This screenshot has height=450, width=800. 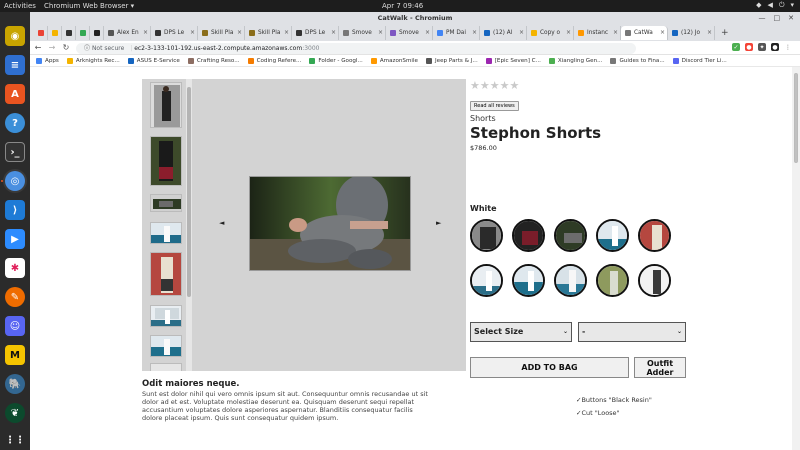 What do you see at coordinates (775, 5) in the screenshot?
I see `system-tray: ◆ ◀ ⏻ ▾` at bounding box center [775, 5].